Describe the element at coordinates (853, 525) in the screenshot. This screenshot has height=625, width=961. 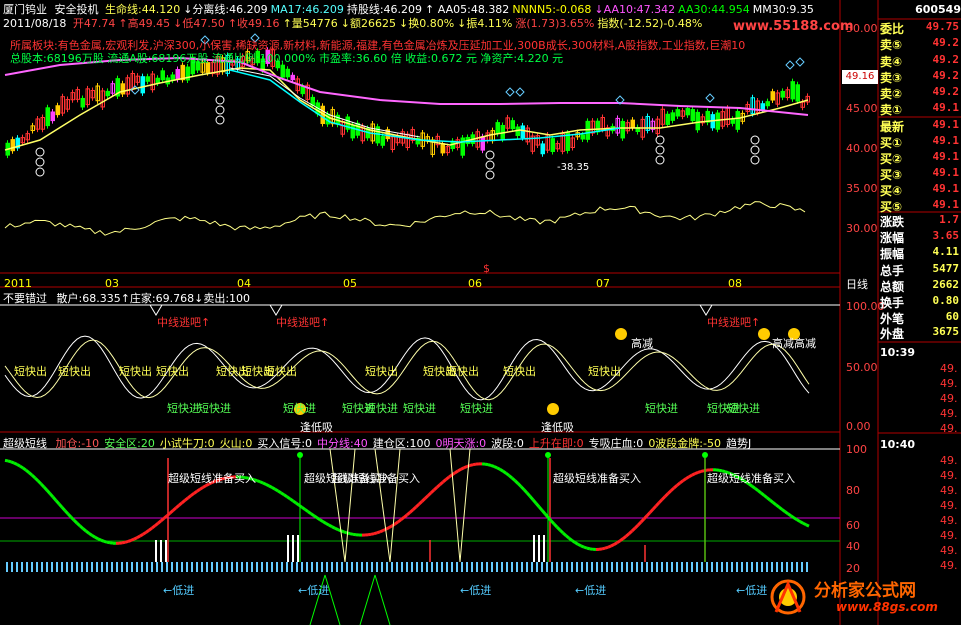
I see `axis-label: 60` at that location.